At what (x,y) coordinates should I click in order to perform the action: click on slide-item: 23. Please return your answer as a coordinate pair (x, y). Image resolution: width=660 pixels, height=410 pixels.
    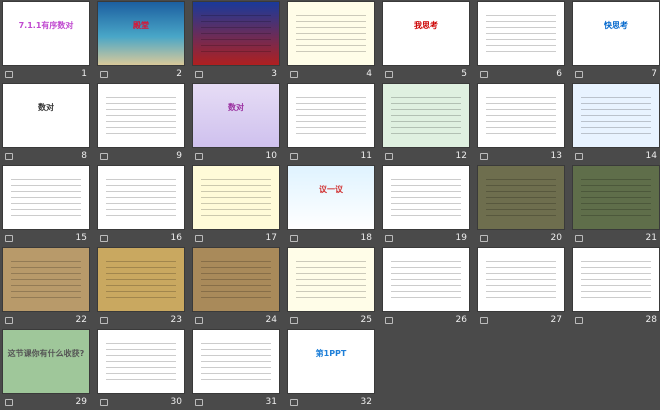
    Looking at the image, I should click on (141, 288).